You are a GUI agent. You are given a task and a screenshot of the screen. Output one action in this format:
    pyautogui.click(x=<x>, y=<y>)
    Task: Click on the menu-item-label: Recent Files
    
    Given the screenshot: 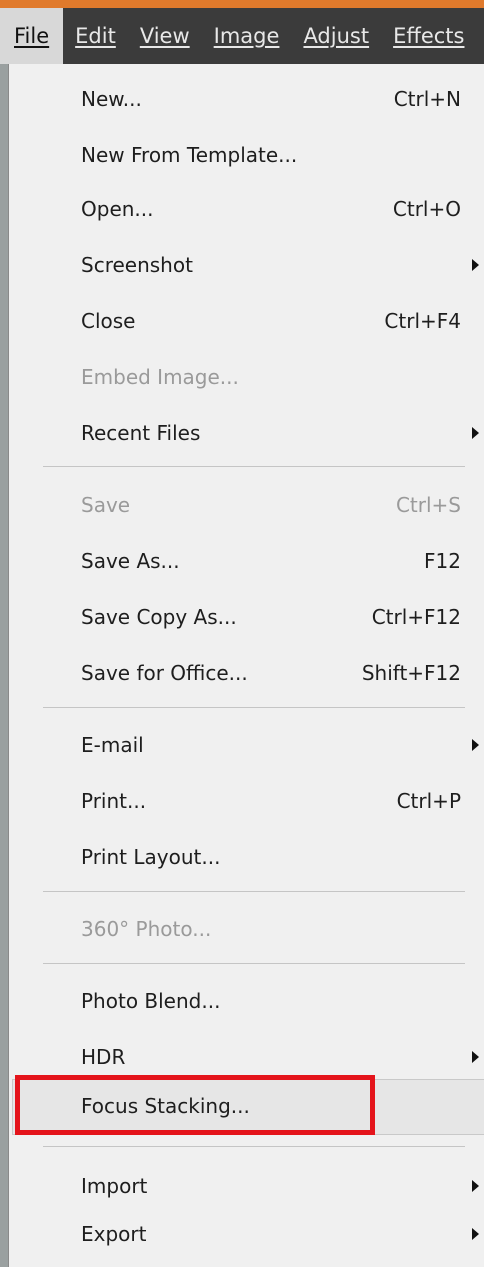 What is the action you would take?
    pyautogui.click(x=141, y=433)
    